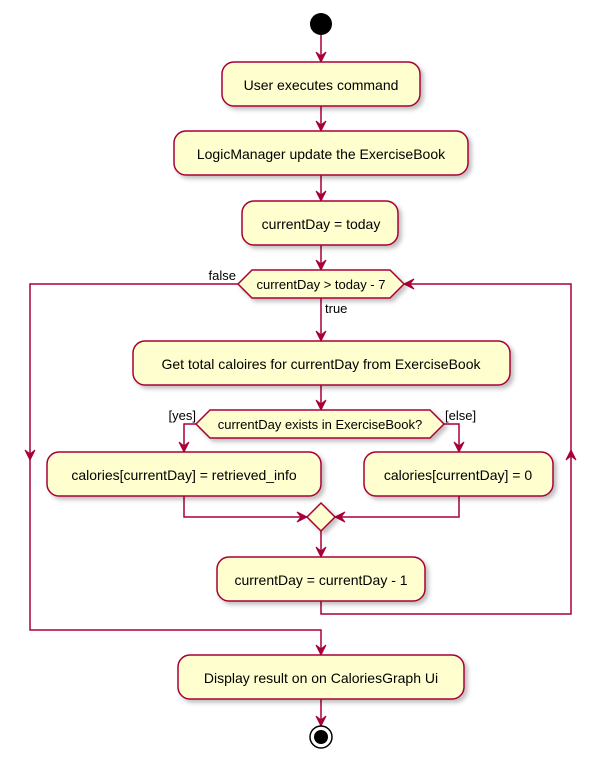  I want to click on loop-condition-label: currentDay > today - 7, so click(321, 284).